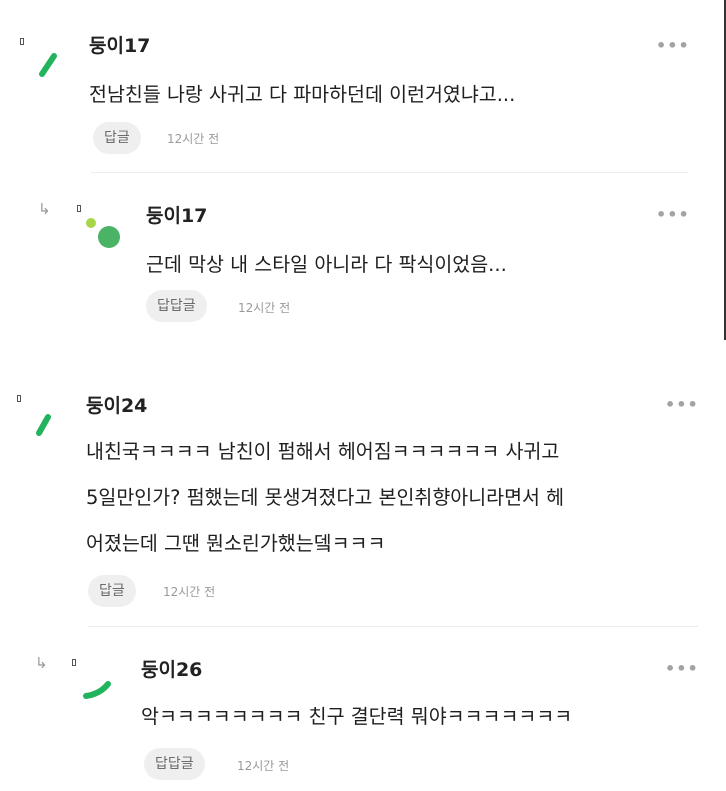 The width and height of the screenshot is (726, 791). What do you see at coordinates (116, 406) in the screenshot?
I see `comment-author: 둥이24` at bounding box center [116, 406].